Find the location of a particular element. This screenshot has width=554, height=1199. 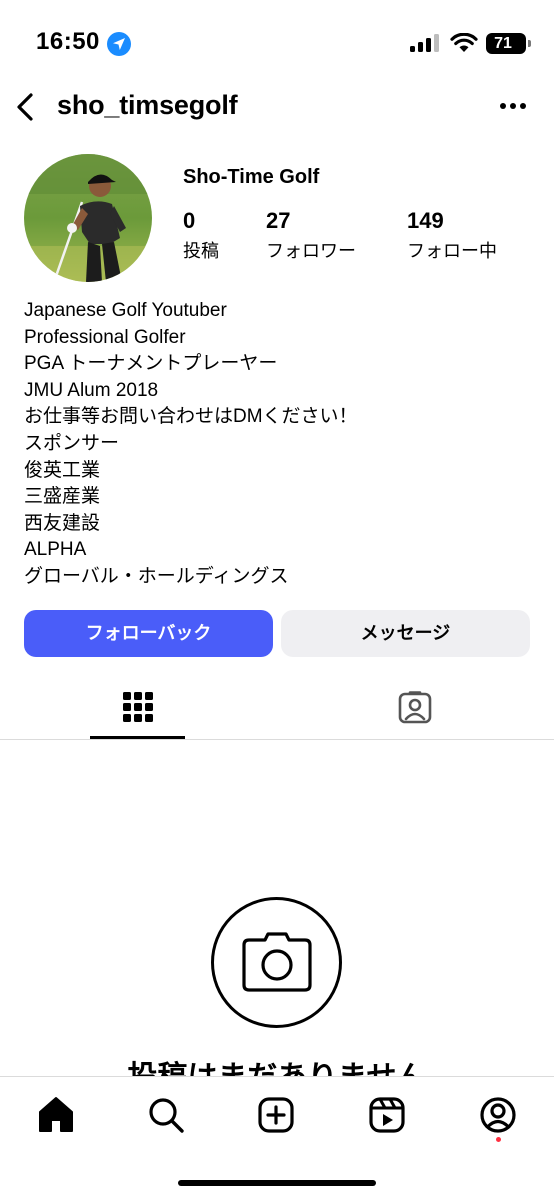

bio-line: PGA トーナメントプレーヤー is located at coordinates (151, 364).